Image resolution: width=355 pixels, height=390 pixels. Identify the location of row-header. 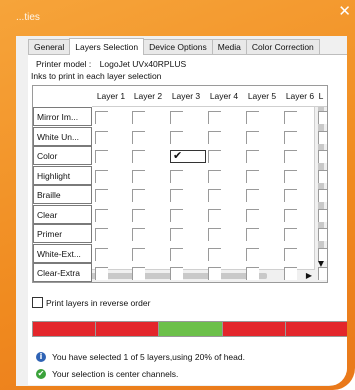
(62, 283).